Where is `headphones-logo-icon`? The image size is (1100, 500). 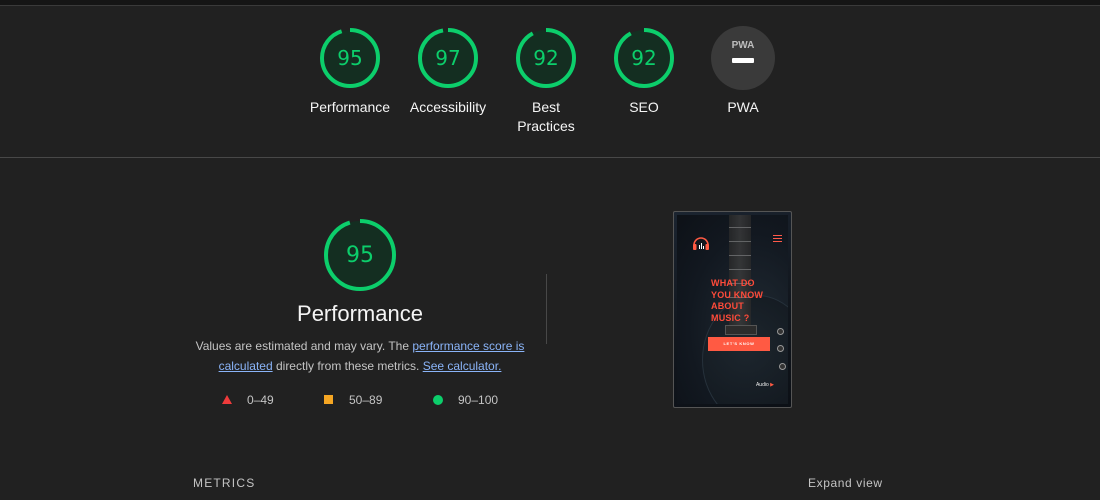 headphones-logo-icon is located at coordinates (701, 243).